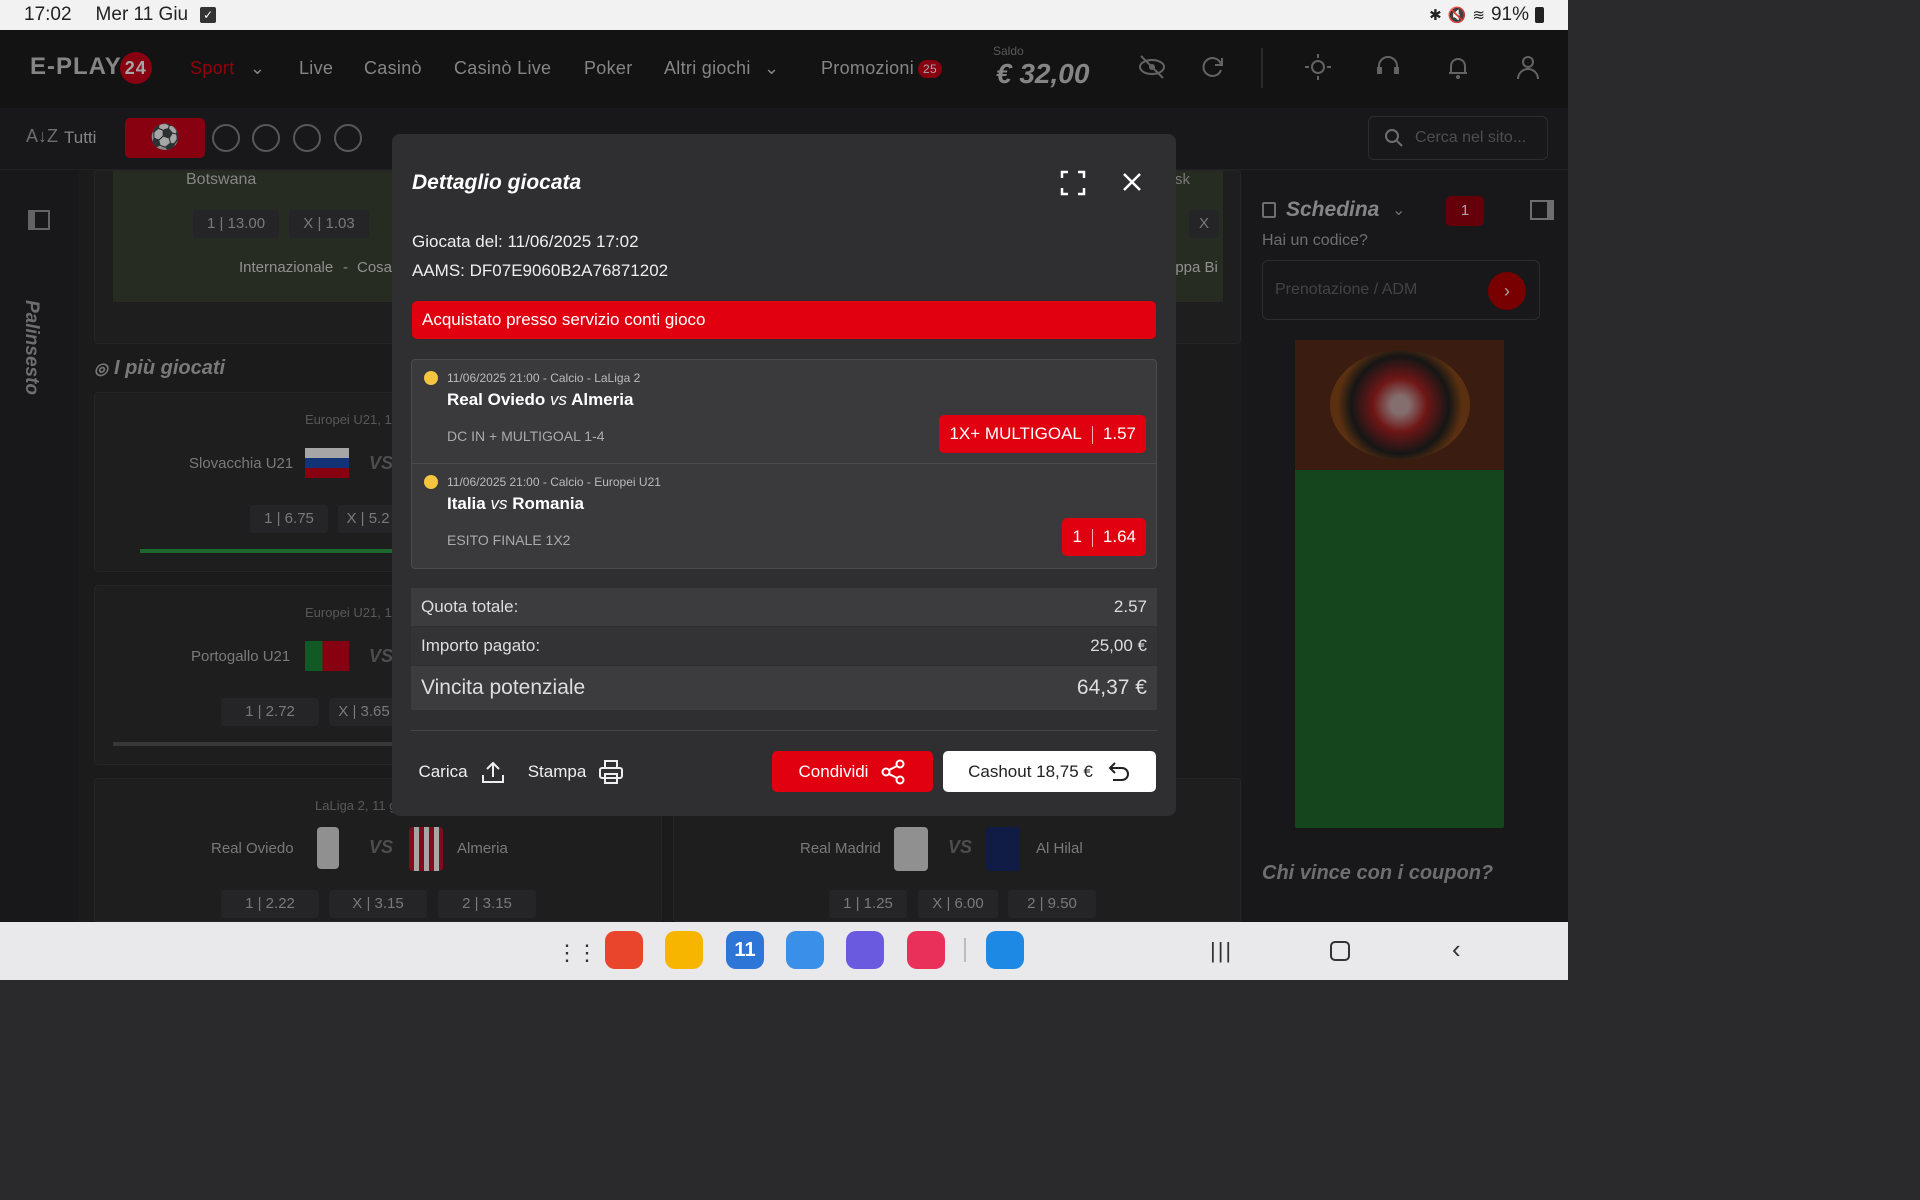 The width and height of the screenshot is (1920, 1200). I want to click on status-bar: 17:02 Mer 11 Giu ✓ ✱ 🔇 ≋ 91%, so click(784, 15).